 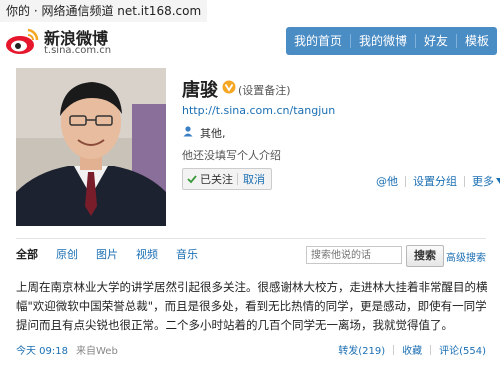 I want to click on advanced-search-link: 高级搜索, so click(x=466, y=256).